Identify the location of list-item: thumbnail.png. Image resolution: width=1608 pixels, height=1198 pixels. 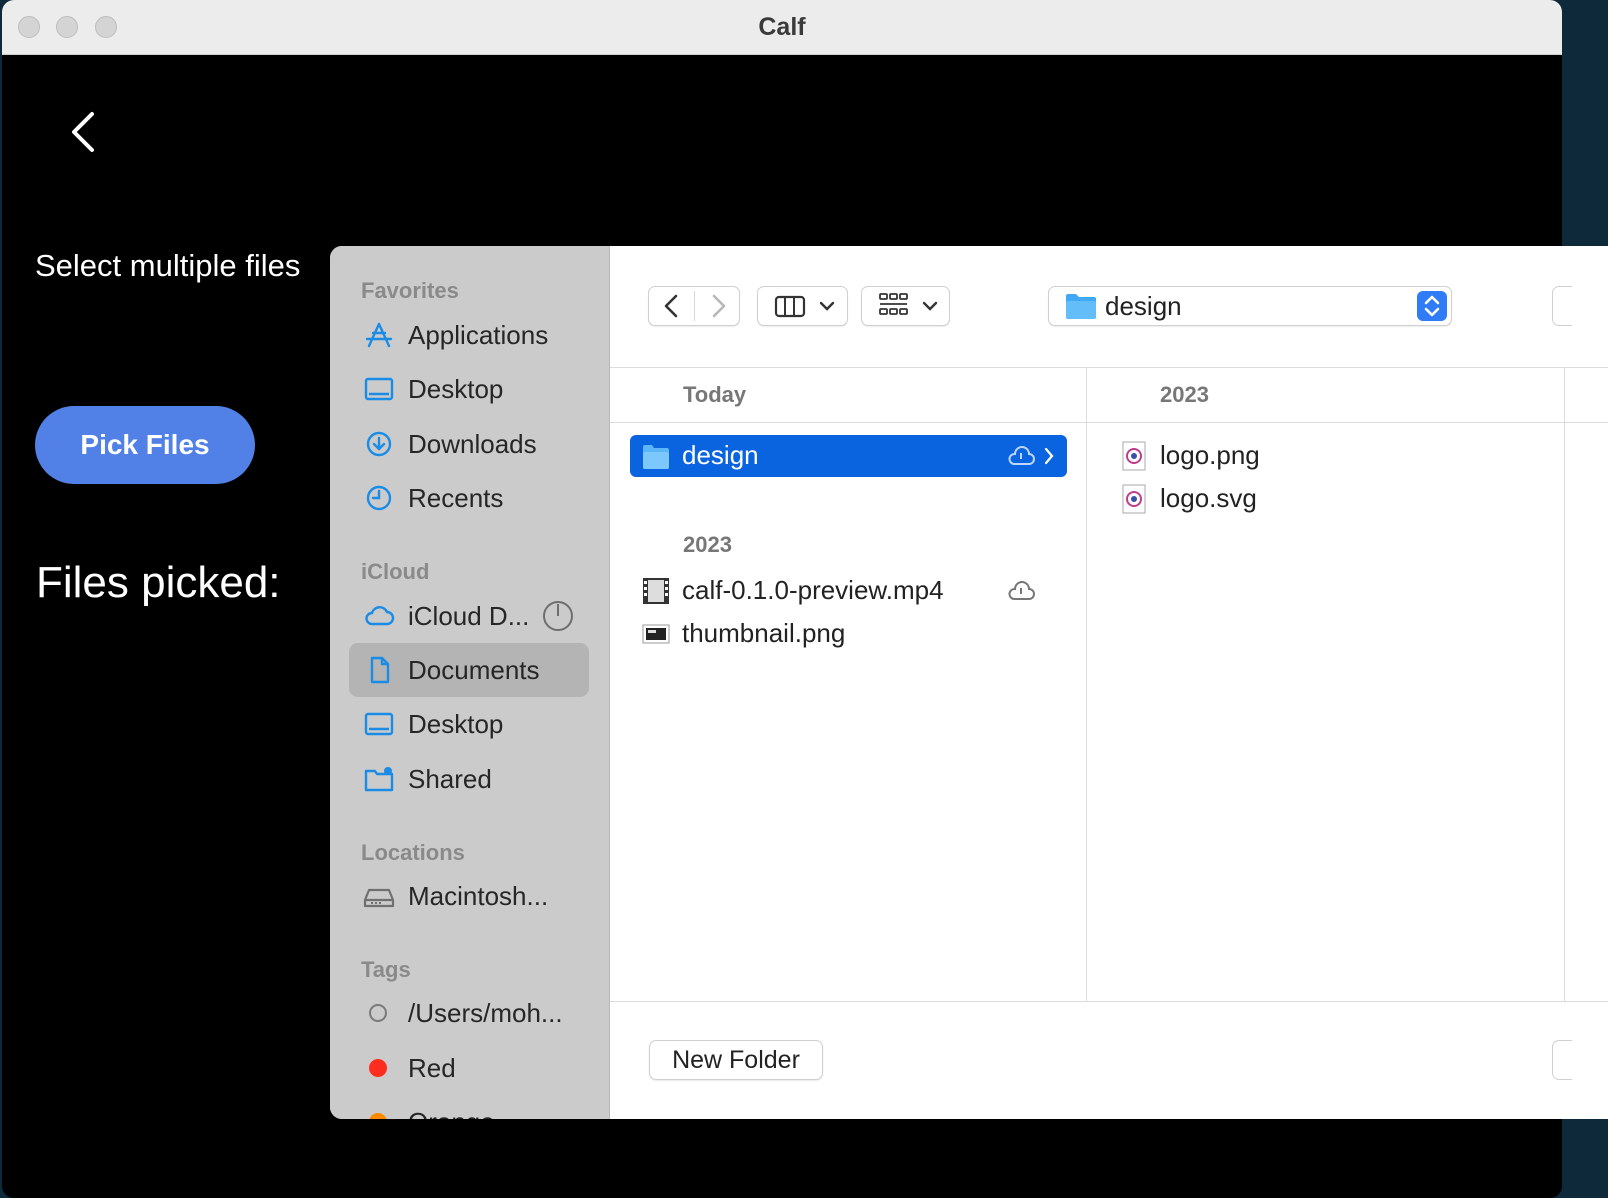
(848, 634).